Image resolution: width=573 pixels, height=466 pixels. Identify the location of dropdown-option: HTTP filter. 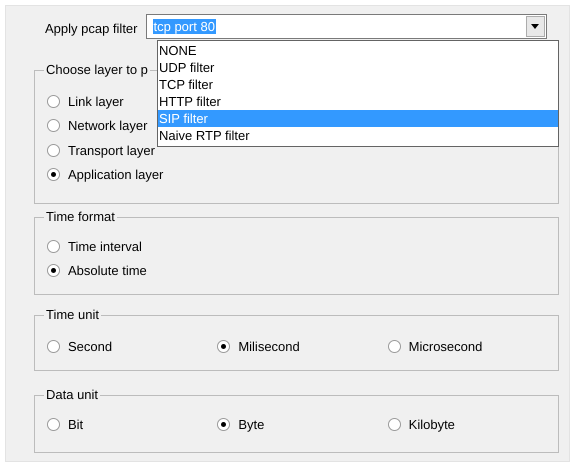
(358, 101).